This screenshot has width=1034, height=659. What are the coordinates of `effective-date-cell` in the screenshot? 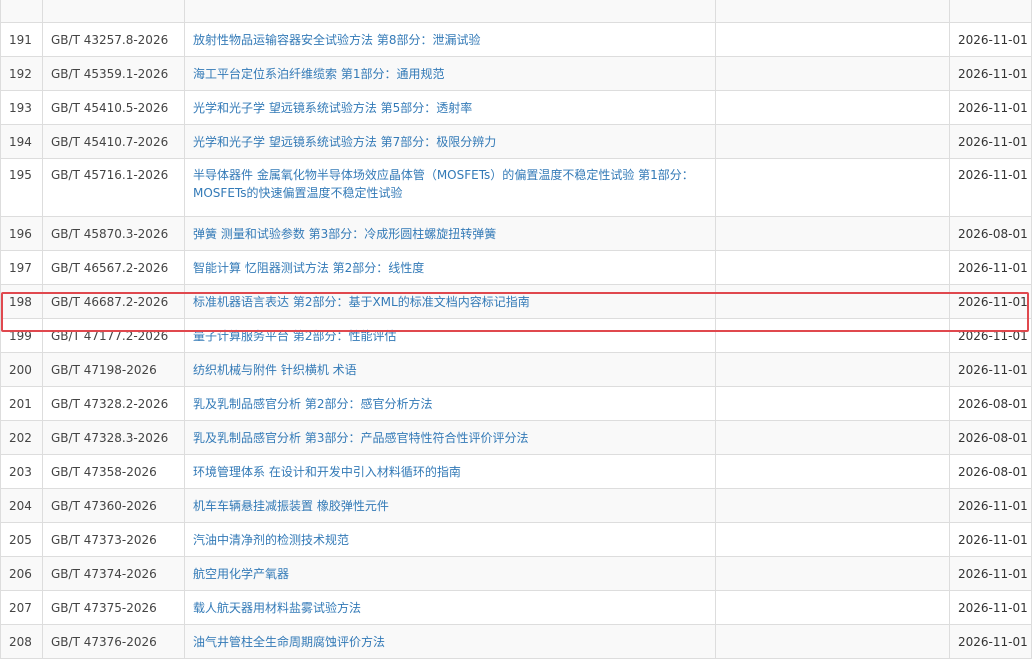 It's located at (990, 11).